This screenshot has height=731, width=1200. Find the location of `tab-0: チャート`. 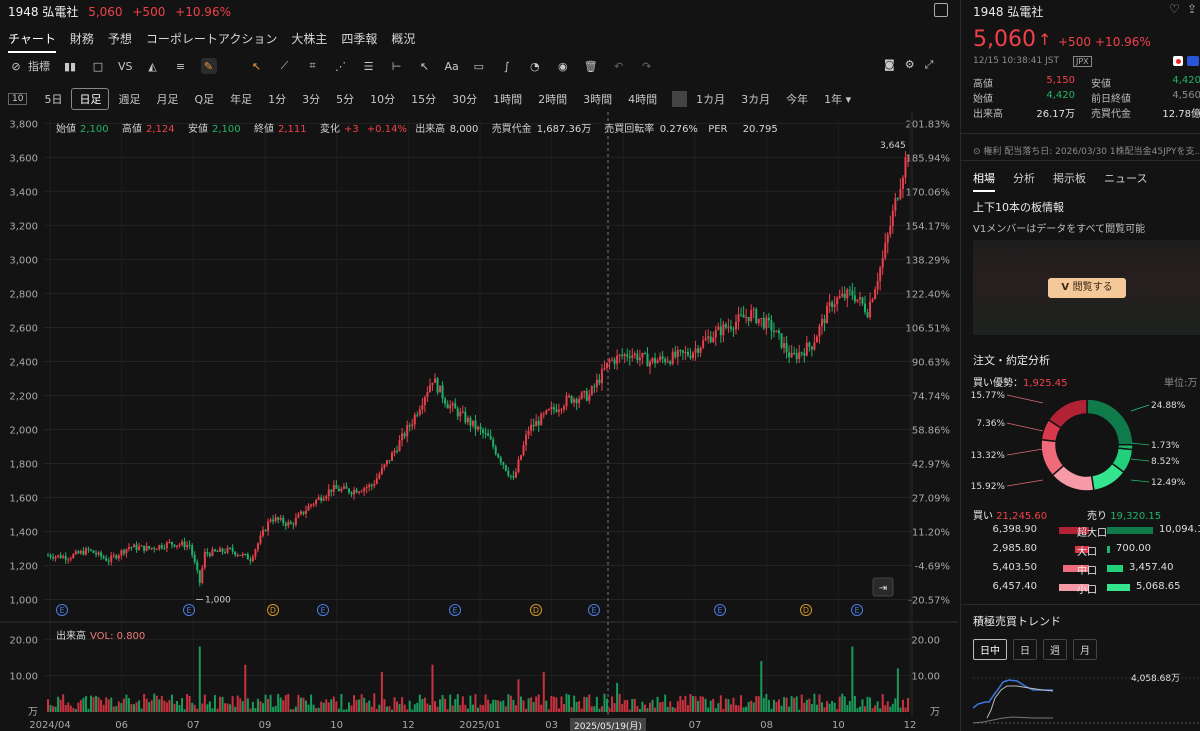

tab-0: チャート is located at coordinates (32, 41).